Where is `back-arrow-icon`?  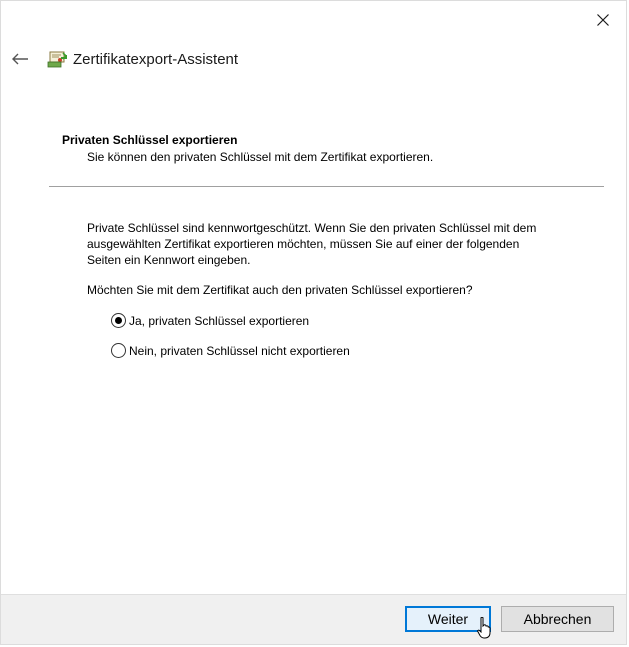
back-arrow-icon is located at coordinates (20, 59).